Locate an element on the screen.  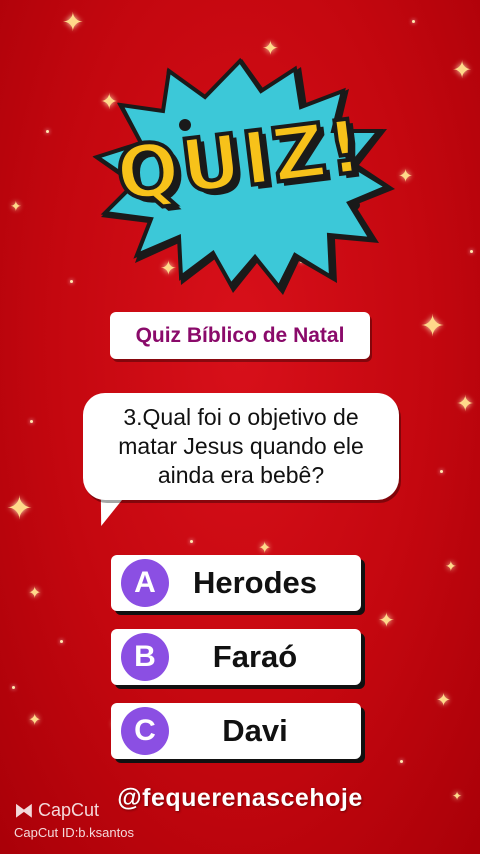
answer-label-a: Herodes is located at coordinates (255, 582).